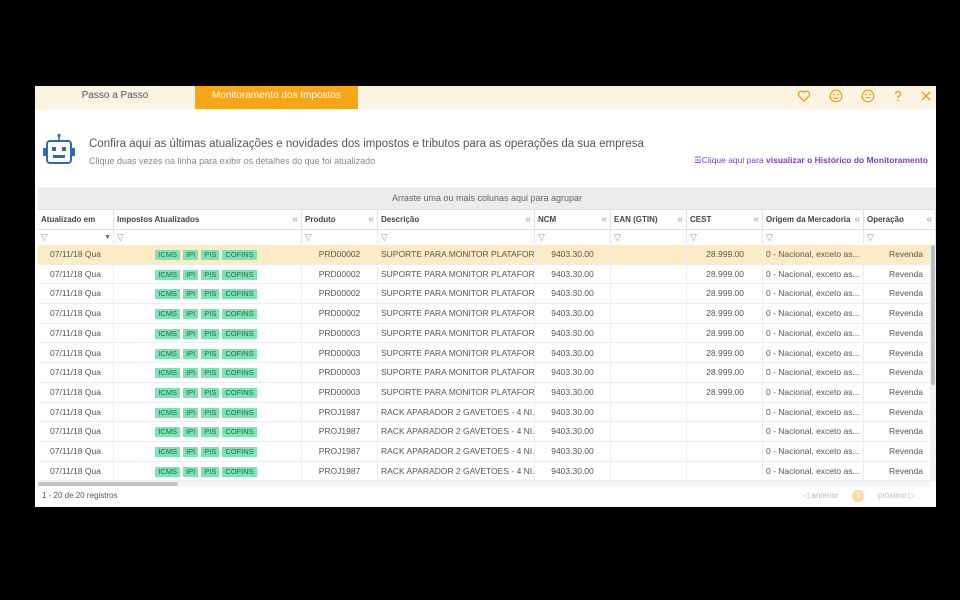 The height and width of the screenshot is (600, 960). What do you see at coordinates (210, 452) in the screenshot?
I see `tax-tag: PIS` at bounding box center [210, 452].